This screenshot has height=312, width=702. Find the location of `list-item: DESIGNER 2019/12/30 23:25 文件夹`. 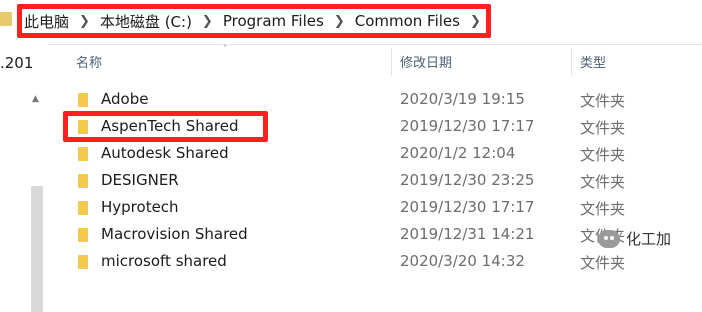

list-item: DESIGNER 2019/12/30 23:25 文件夹 is located at coordinates (381, 180).